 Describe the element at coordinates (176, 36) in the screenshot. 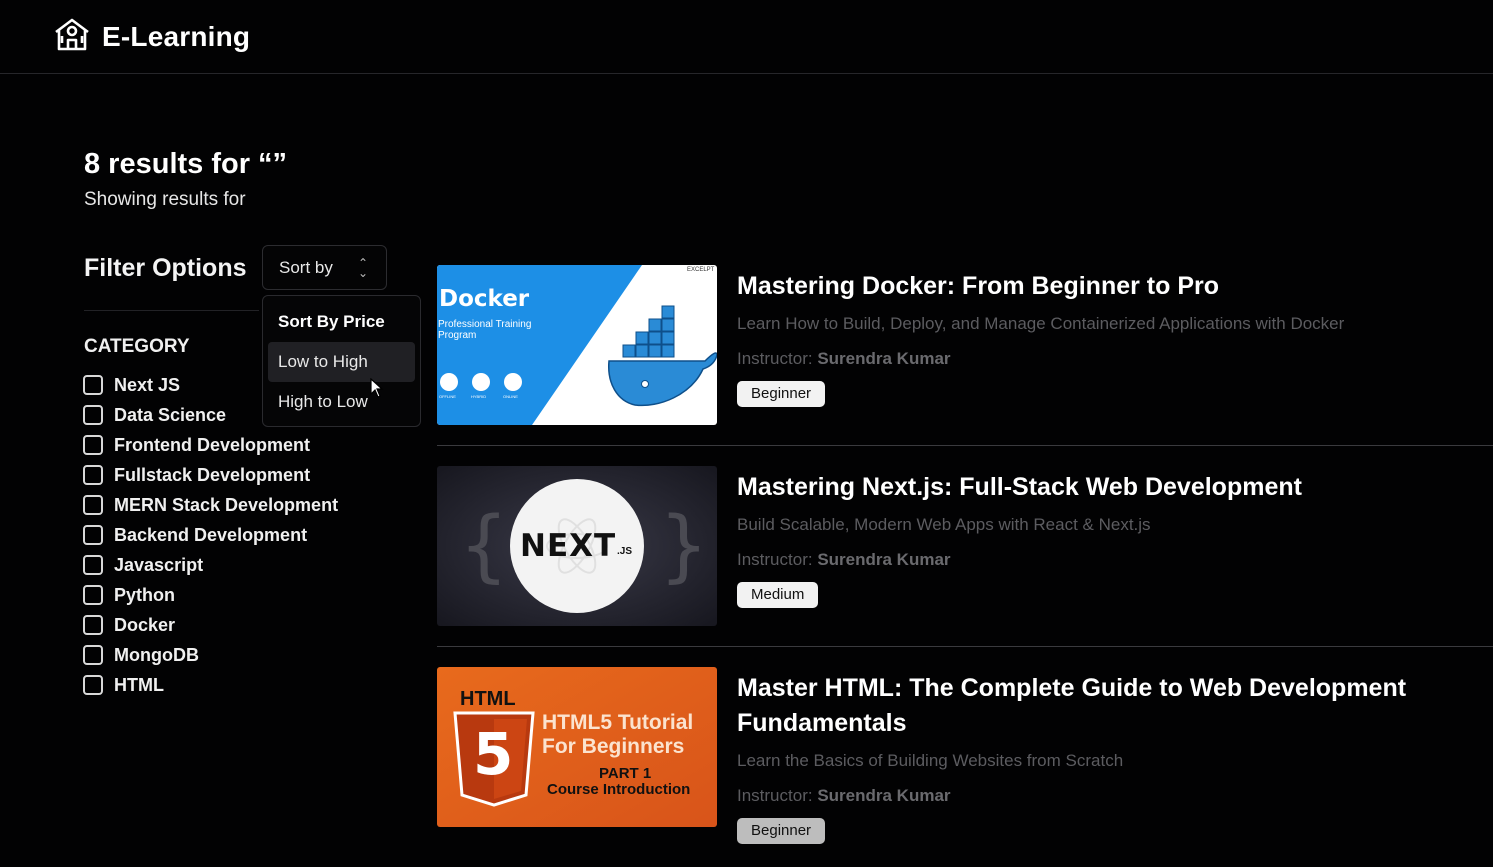

I see `app-title: E-Learning` at that location.